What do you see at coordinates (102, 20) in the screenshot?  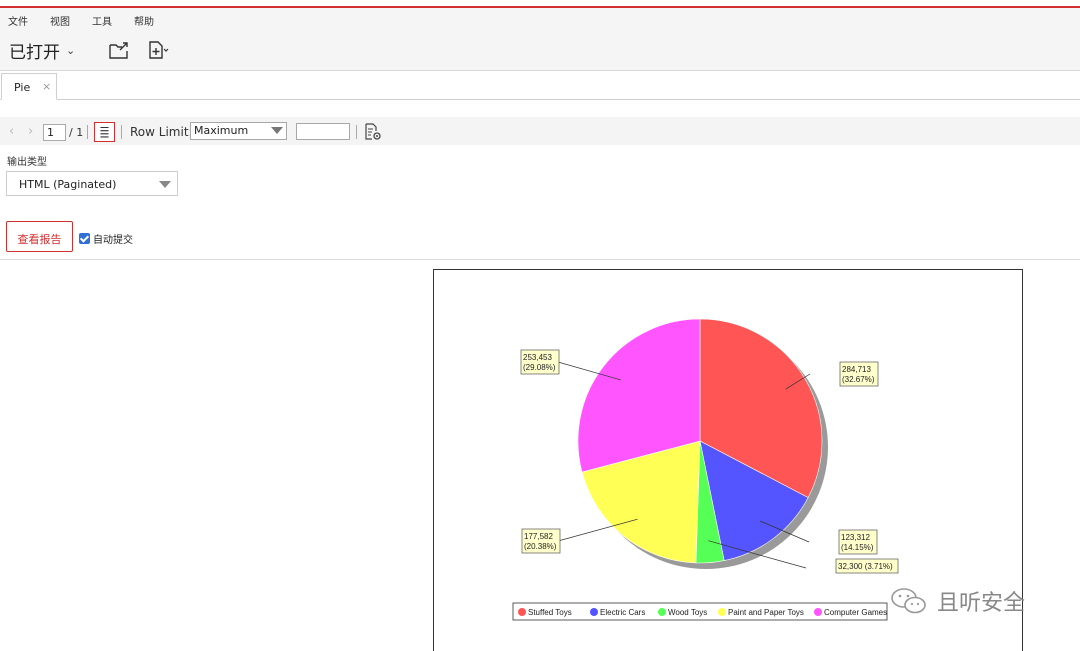 I see `menu-tools: 工具` at bounding box center [102, 20].